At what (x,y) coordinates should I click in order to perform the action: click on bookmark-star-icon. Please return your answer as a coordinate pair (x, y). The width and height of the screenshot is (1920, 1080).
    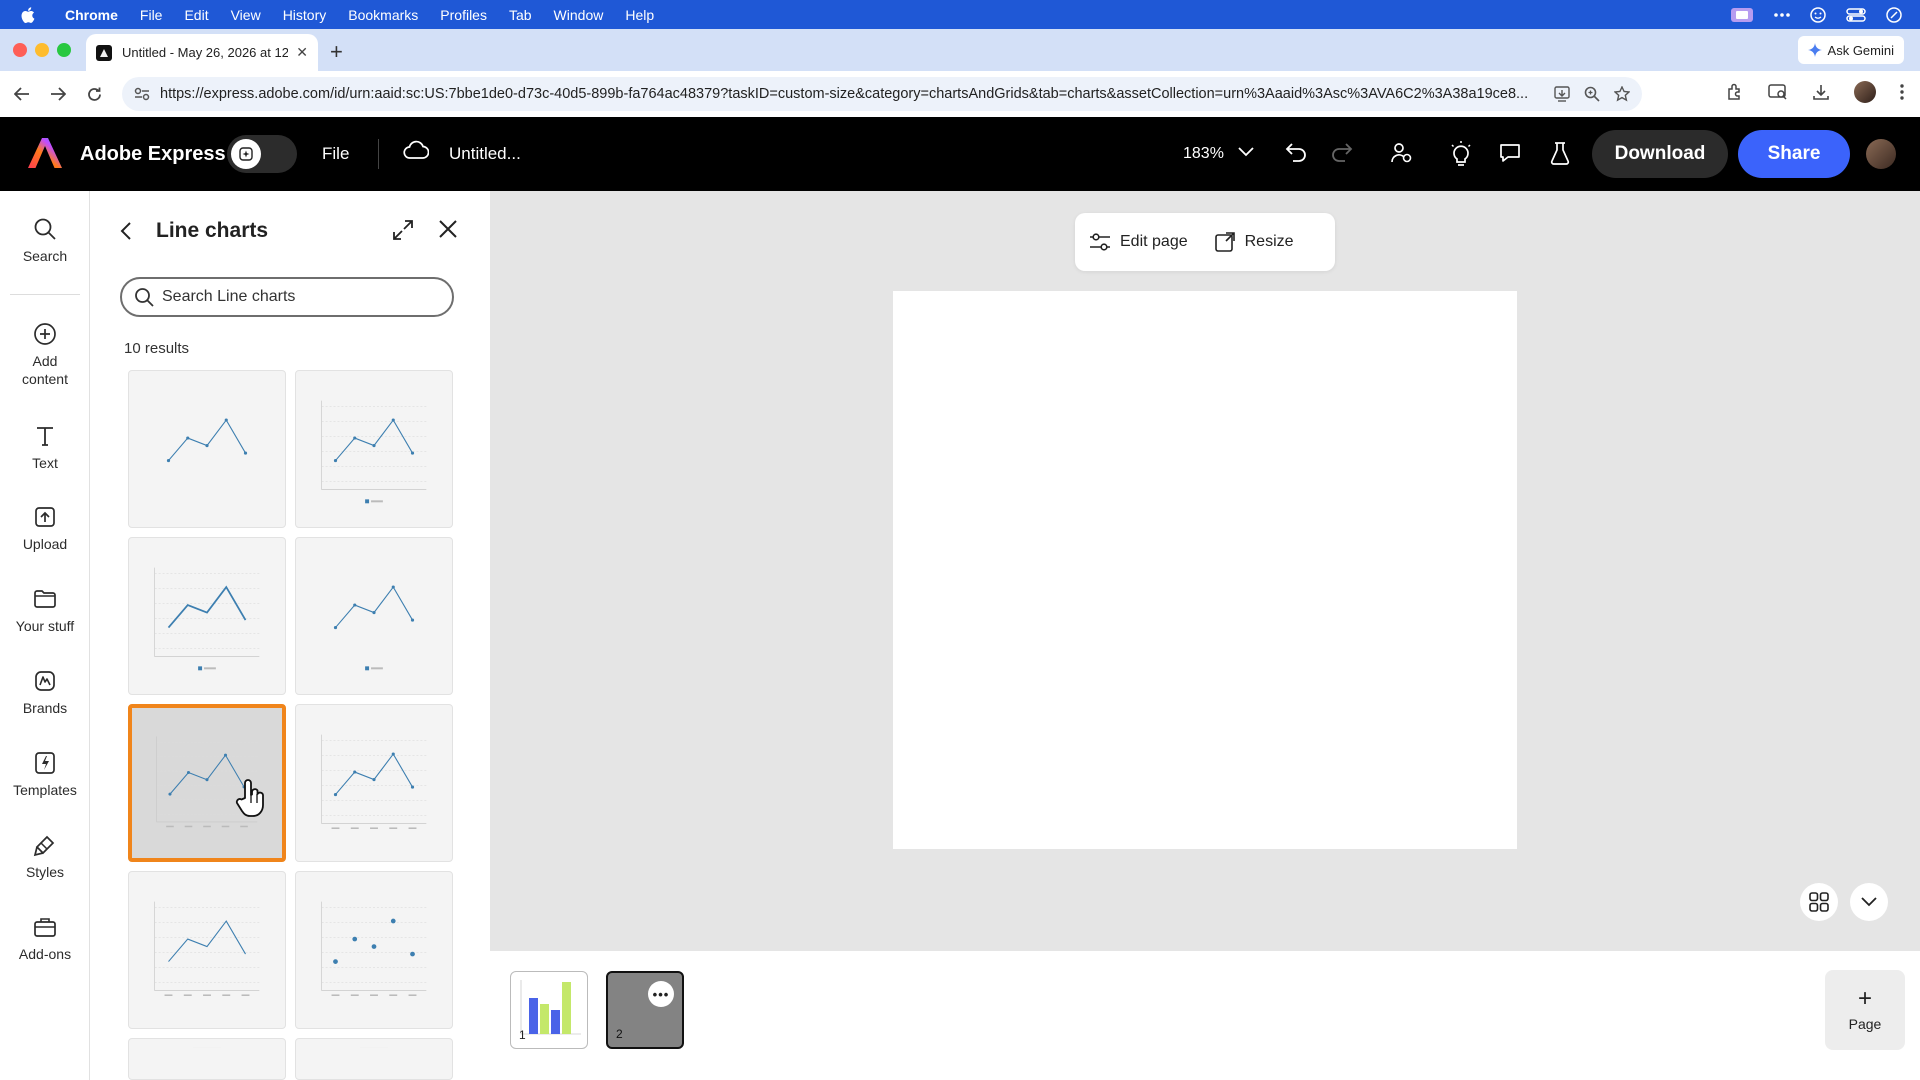
    Looking at the image, I should click on (1622, 94).